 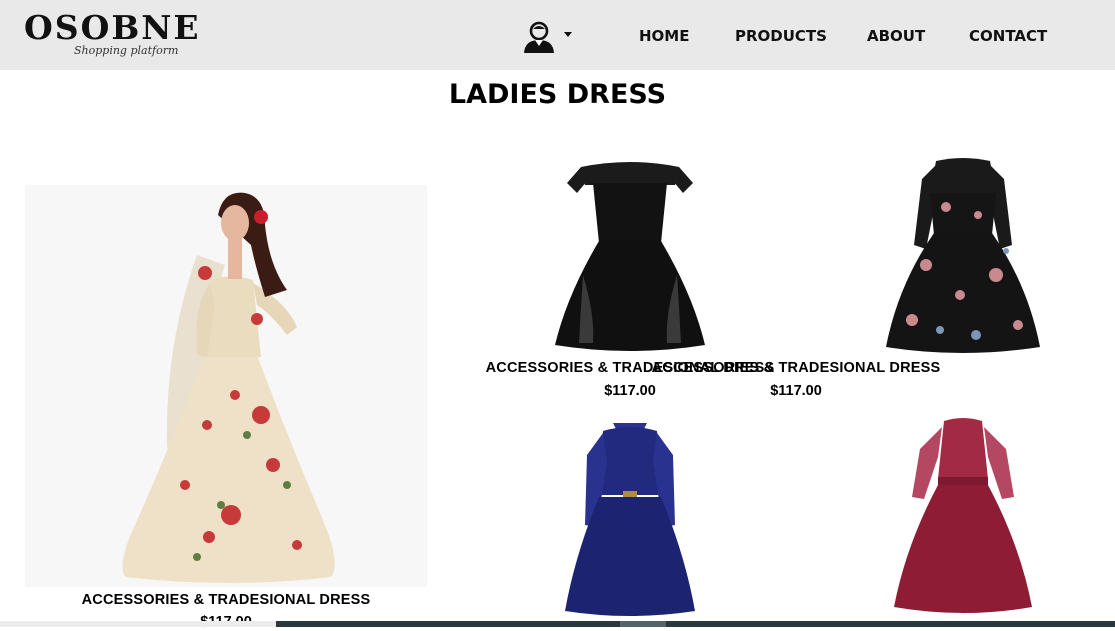 I want to click on user-avatar-icon, so click(x=539, y=37).